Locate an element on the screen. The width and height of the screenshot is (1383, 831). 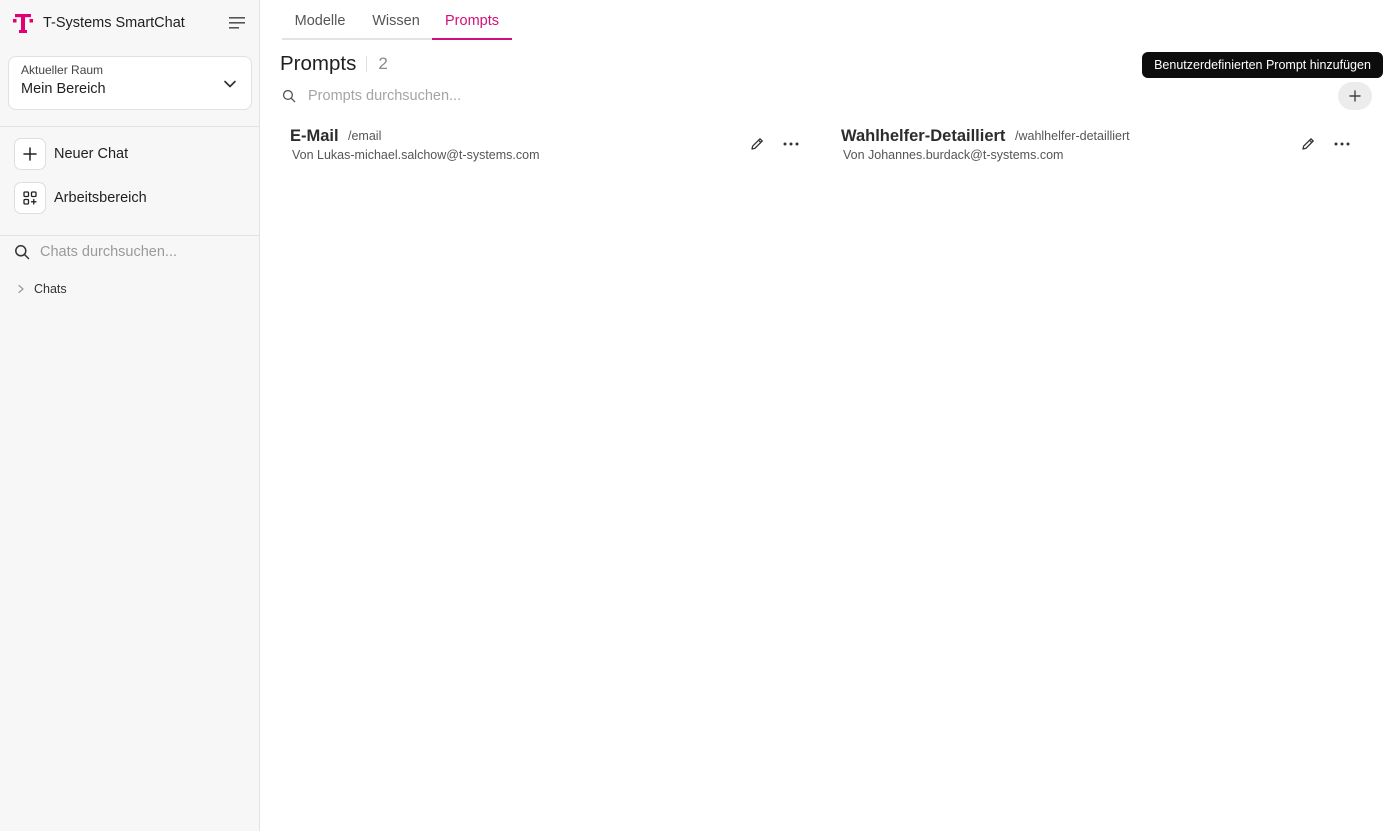
prompt-search is located at coordinates (682, 96).